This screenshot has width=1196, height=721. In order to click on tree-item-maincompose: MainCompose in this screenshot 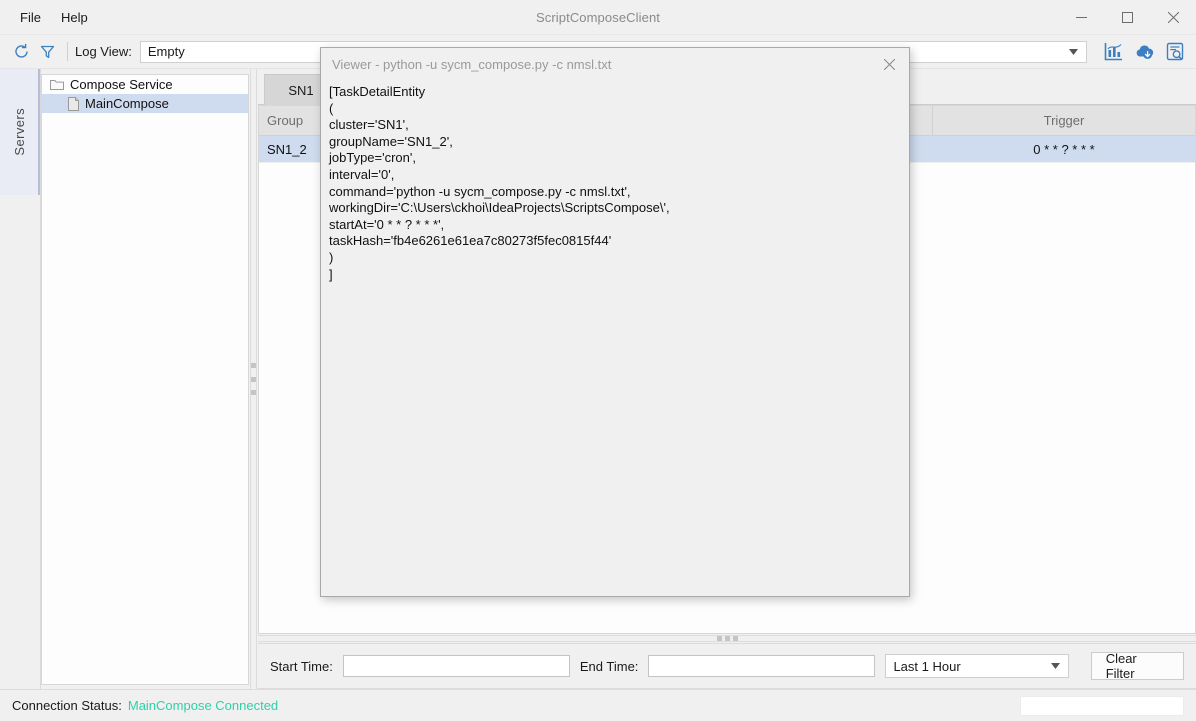, I will do `click(145, 103)`.